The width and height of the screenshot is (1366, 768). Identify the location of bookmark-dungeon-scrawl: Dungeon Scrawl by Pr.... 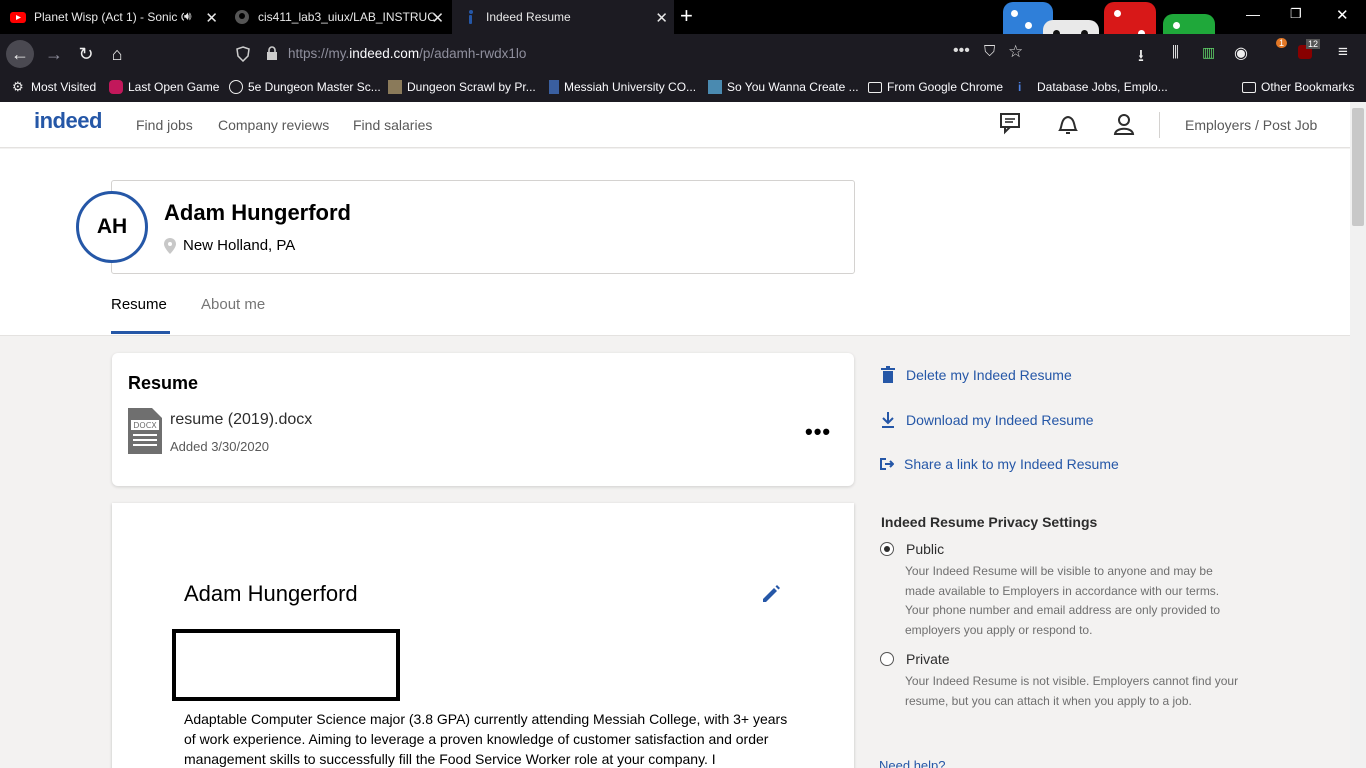
(462, 87).